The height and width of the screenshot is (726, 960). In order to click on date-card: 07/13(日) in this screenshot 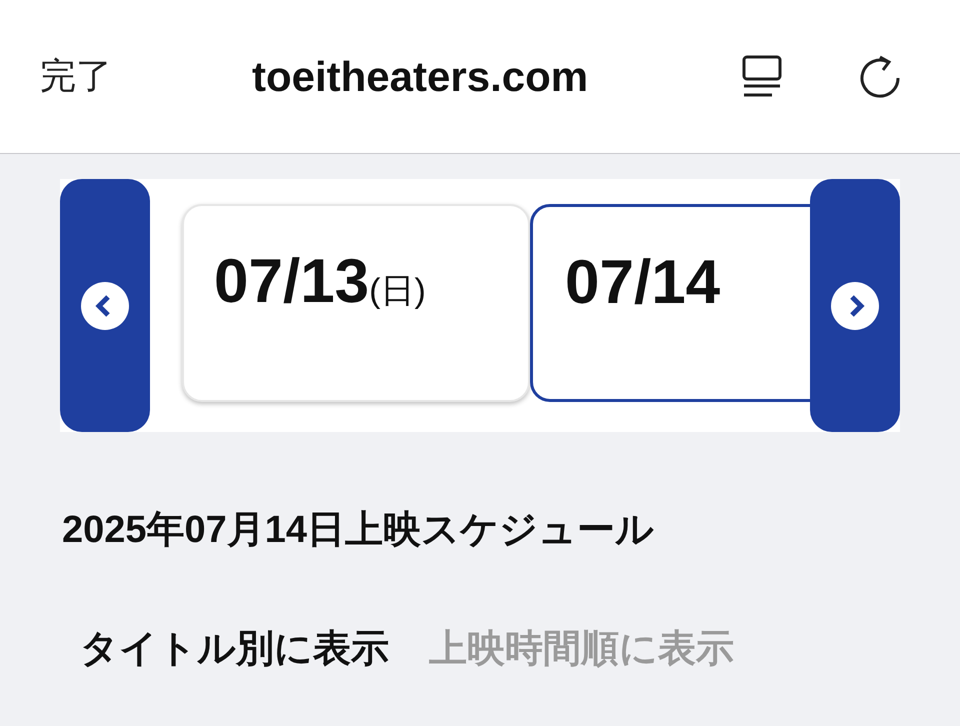, I will do `click(356, 303)`.